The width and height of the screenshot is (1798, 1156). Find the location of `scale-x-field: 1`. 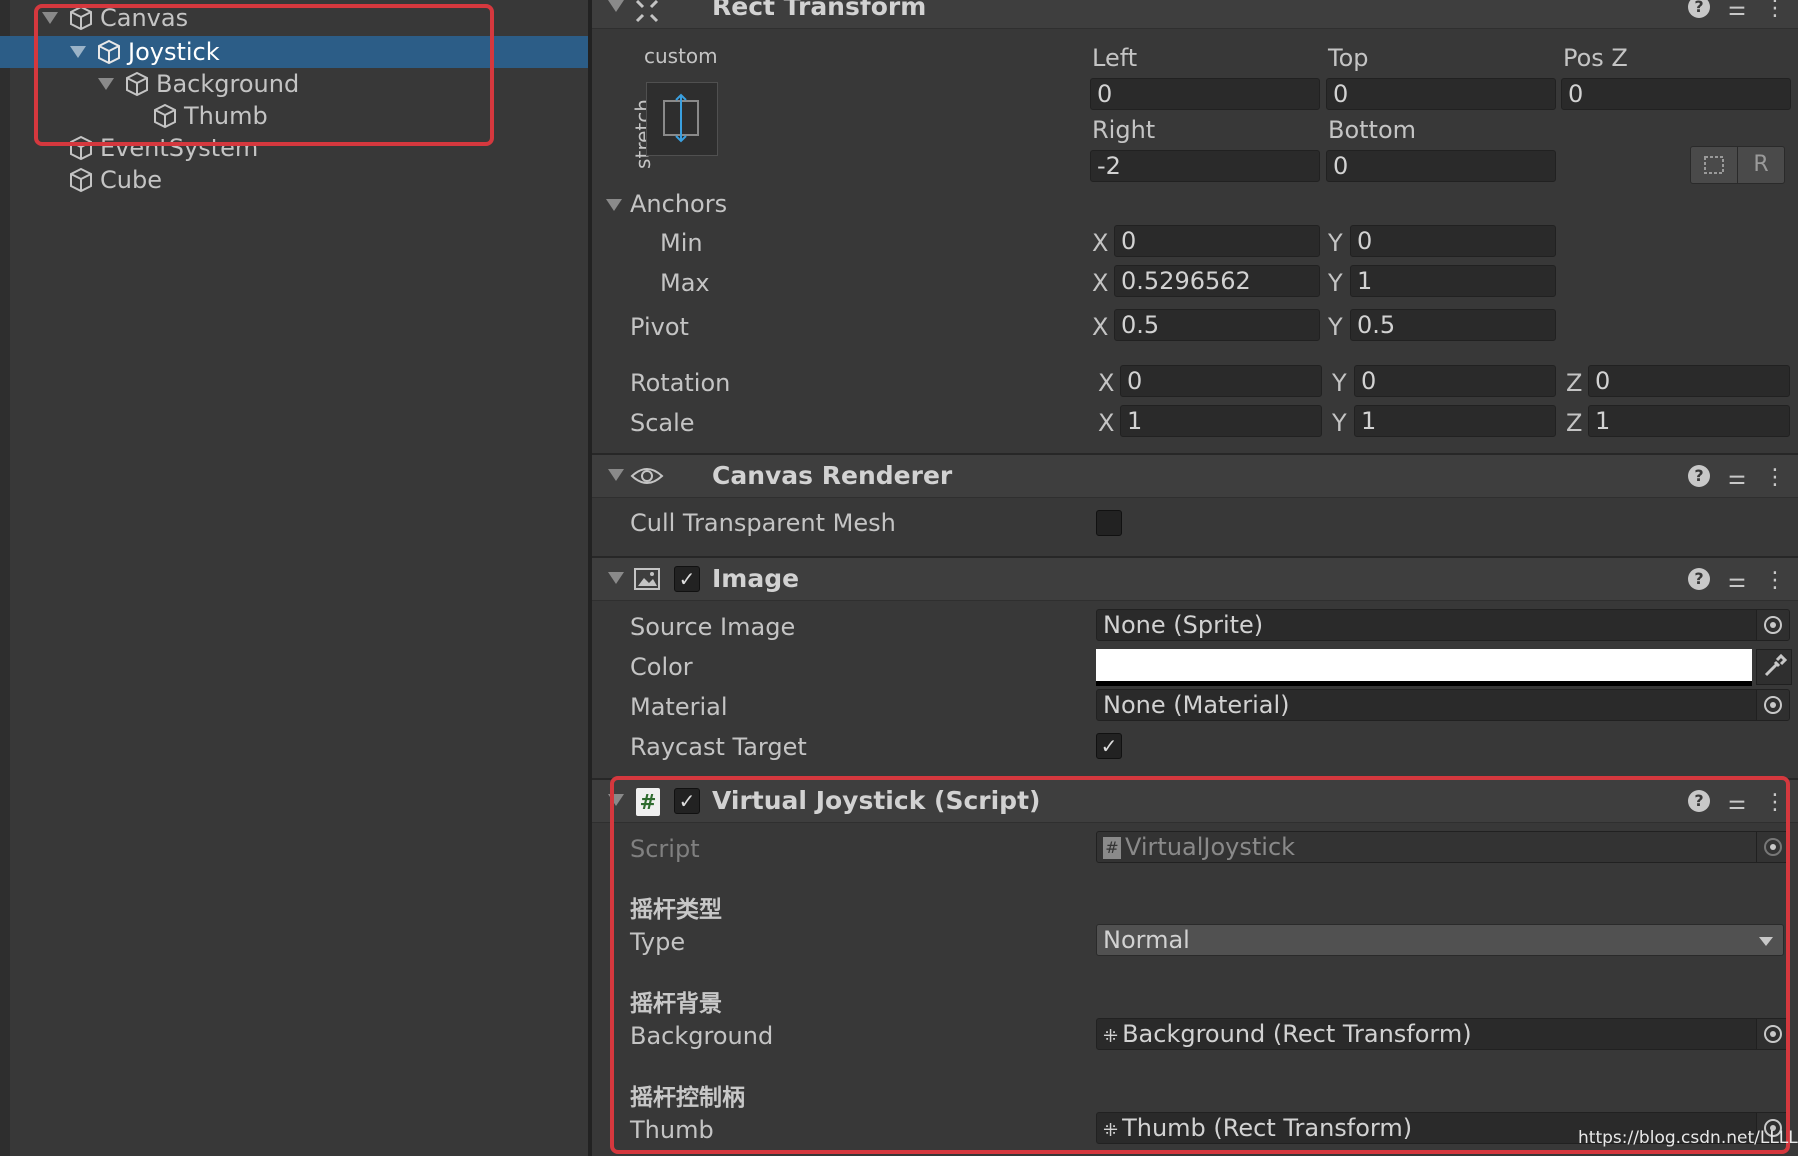

scale-x-field: 1 is located at coordinates (1221, 421).